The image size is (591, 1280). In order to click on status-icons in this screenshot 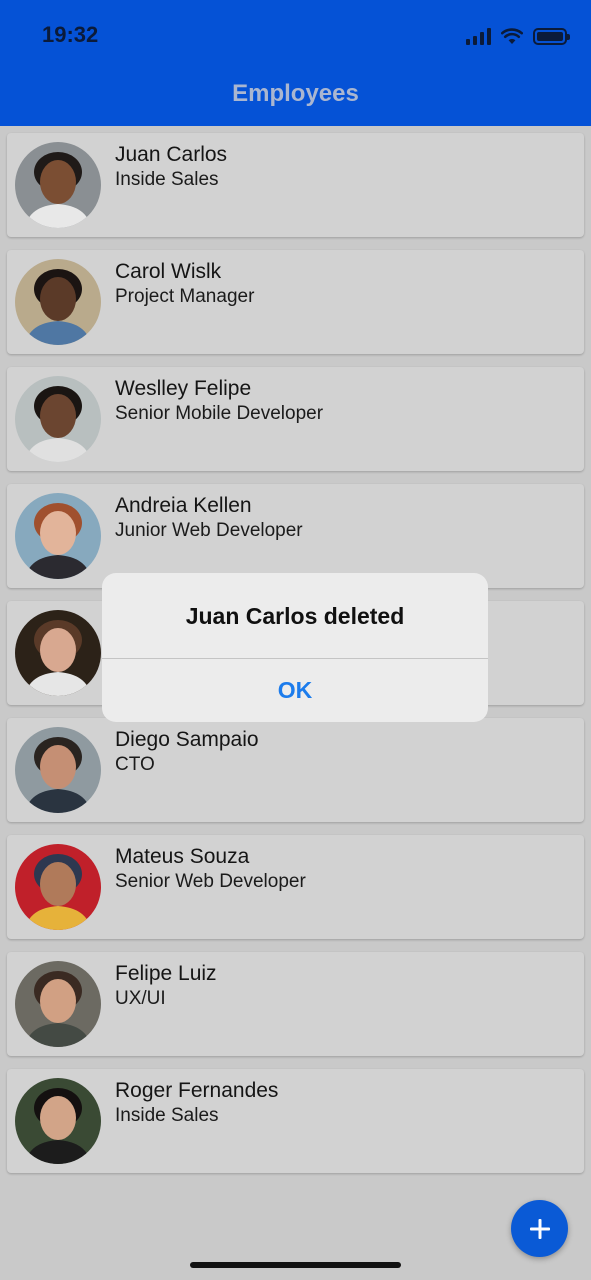, I will do `click(518, 36)`.